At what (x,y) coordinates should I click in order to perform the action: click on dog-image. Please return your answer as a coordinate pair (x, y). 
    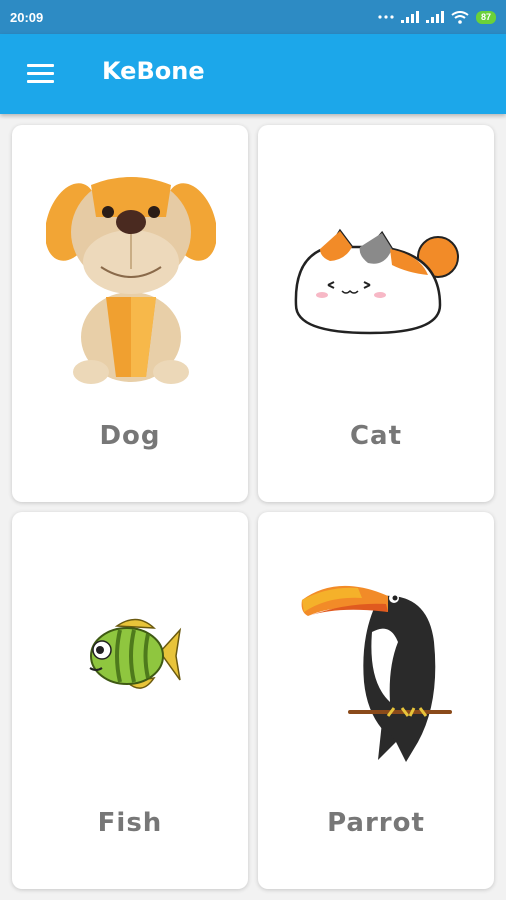
    Looking at the image, I should click on (131, 280).